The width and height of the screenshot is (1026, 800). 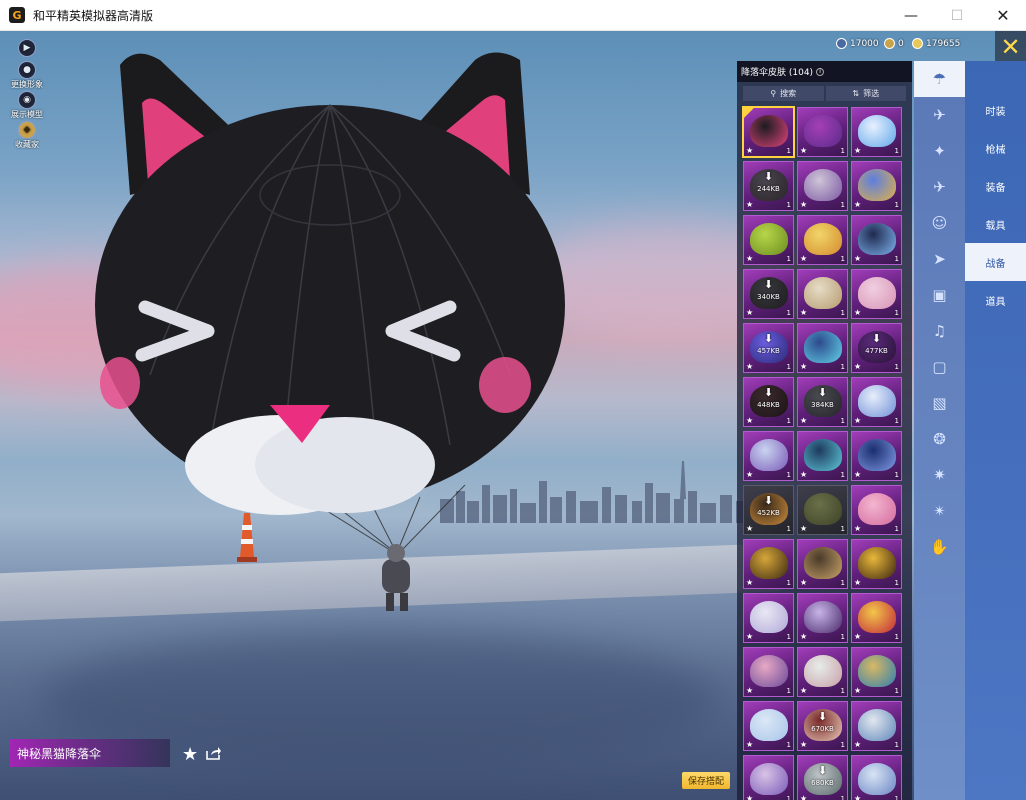 What do you see at coordinates (939, 259) in the screenshot?
I see `jet-icon: ➤` at bounding box center [939, 259].